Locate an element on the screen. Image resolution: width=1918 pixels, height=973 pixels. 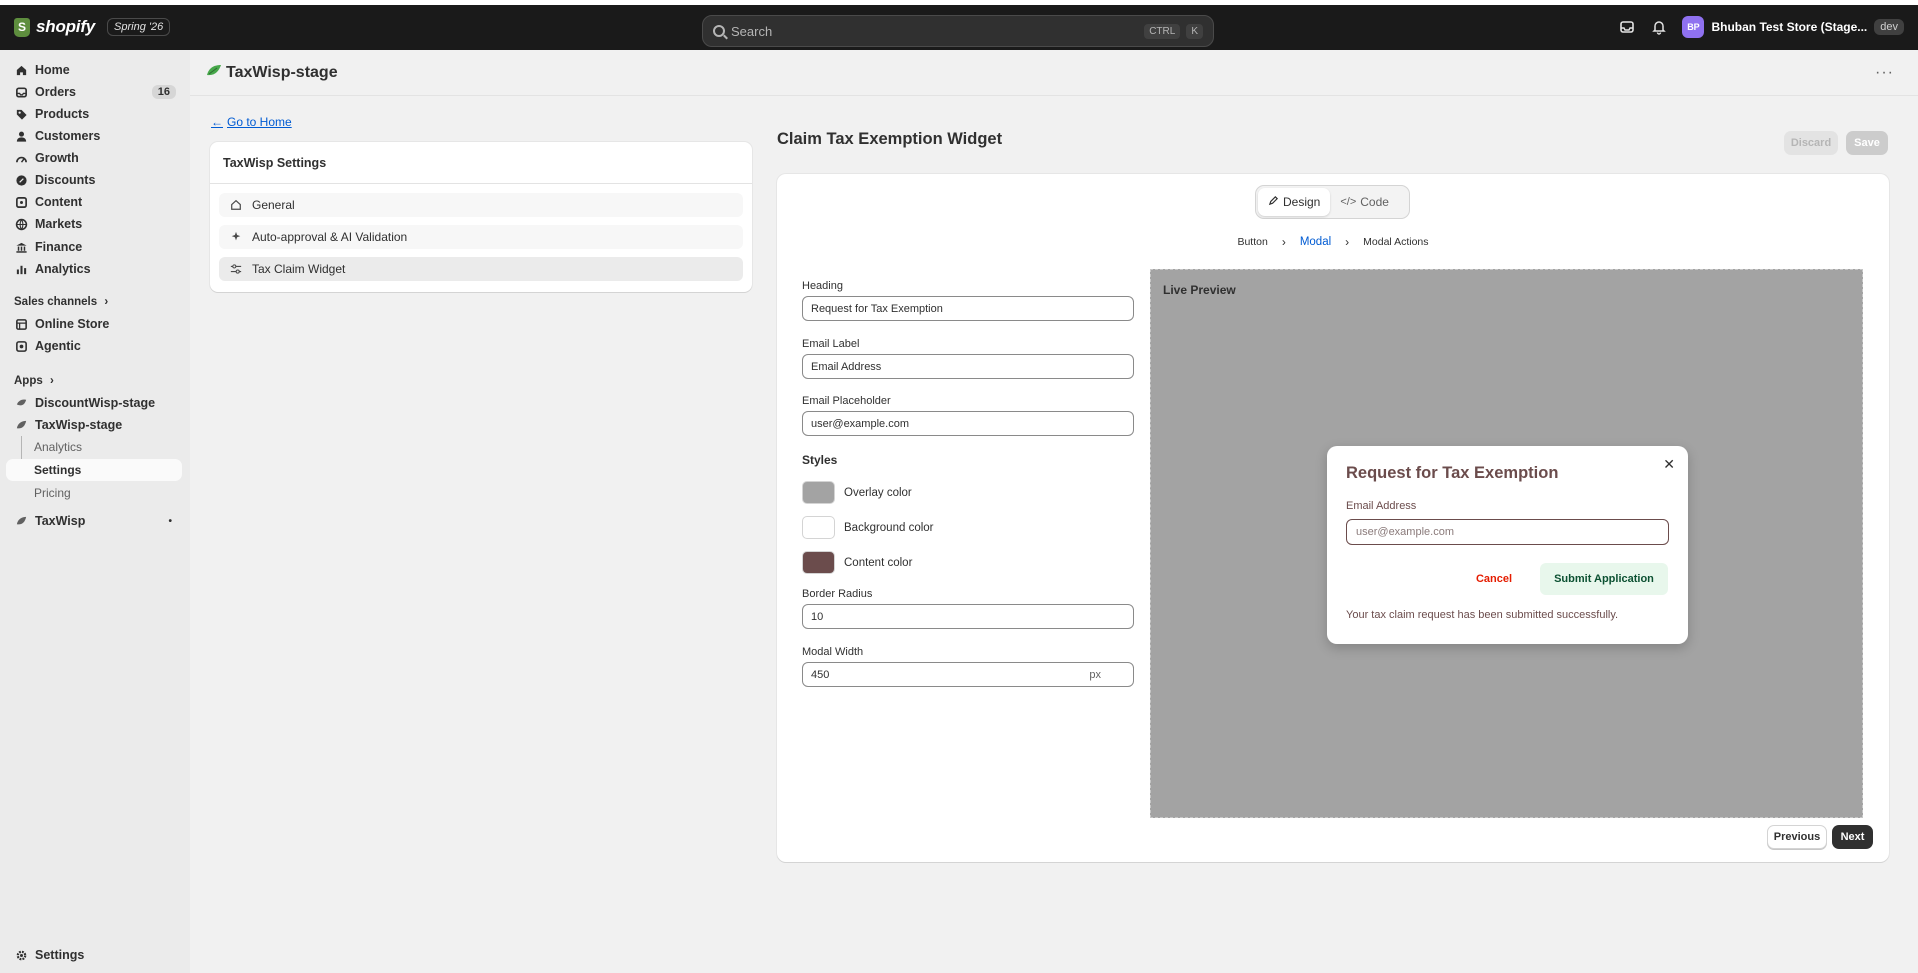
globe-icon is located at coordinates (21, 224).